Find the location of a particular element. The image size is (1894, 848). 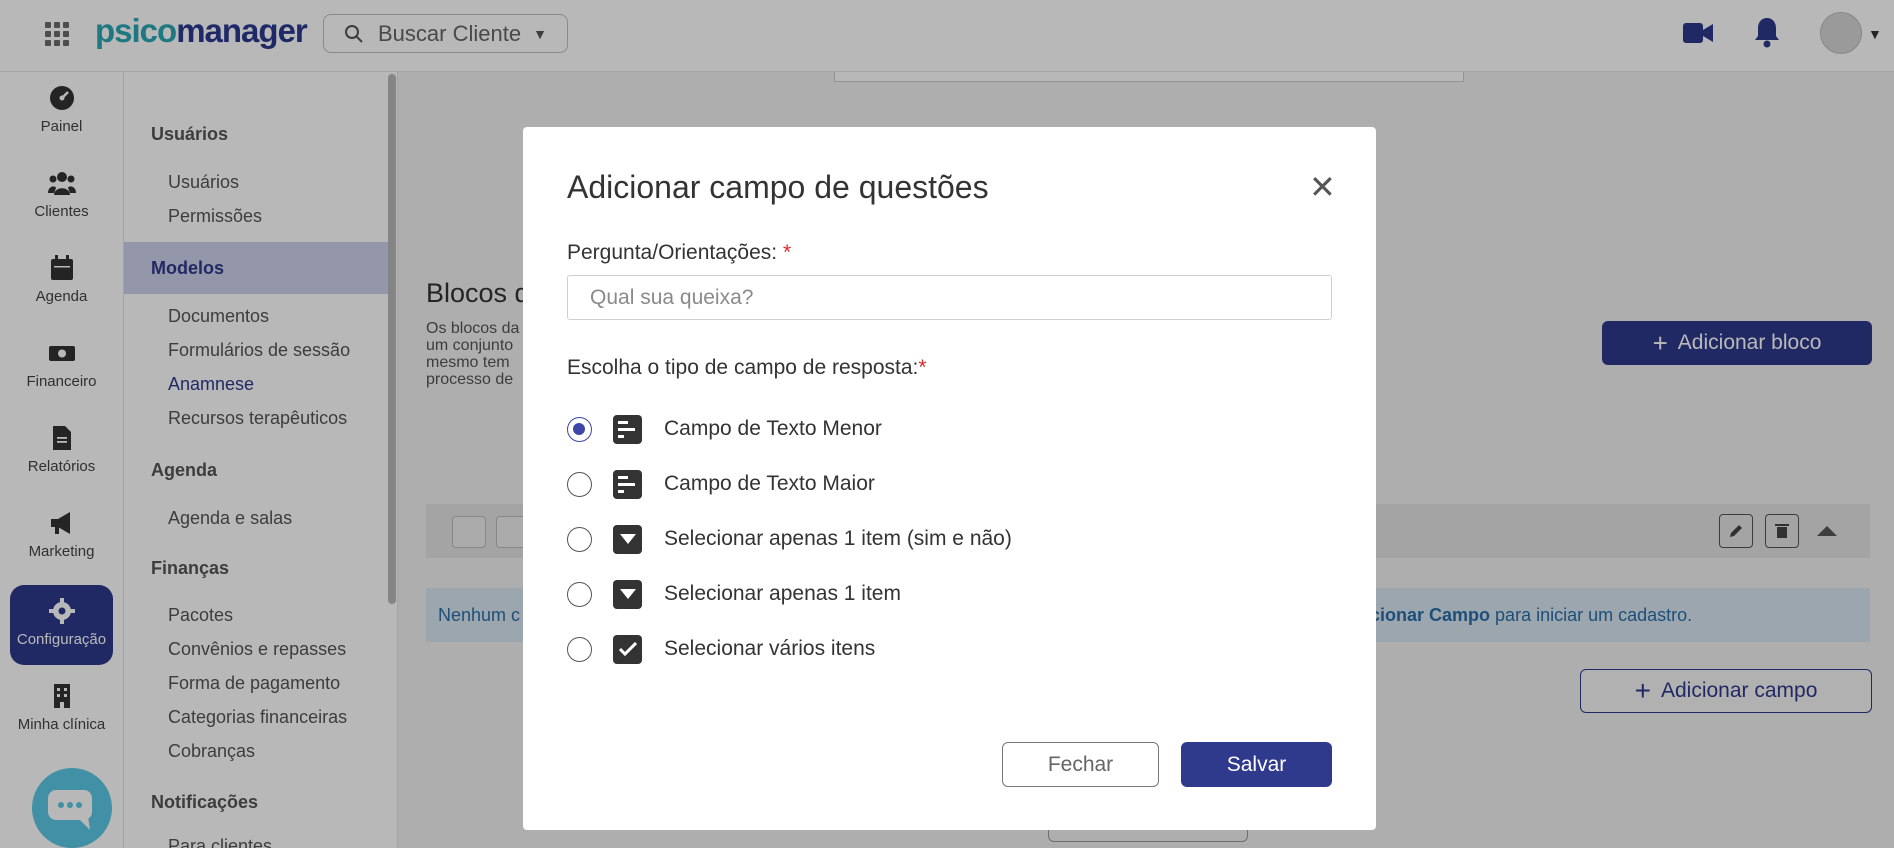

option-single-select-yes-no: Selecionar apenas 1 item (sim e não) is located at coordinates (789, 539).